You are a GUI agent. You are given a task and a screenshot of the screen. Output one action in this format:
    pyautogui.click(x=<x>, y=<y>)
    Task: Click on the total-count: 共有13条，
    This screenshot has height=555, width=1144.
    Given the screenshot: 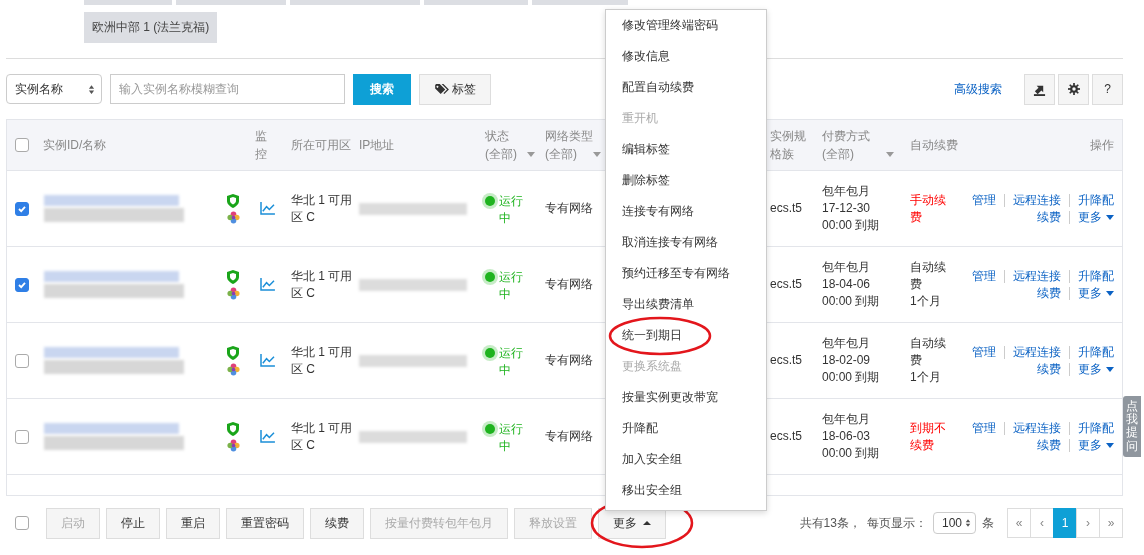 What is the action you would take?
    pyautogui.click(x=830, y=523)
    